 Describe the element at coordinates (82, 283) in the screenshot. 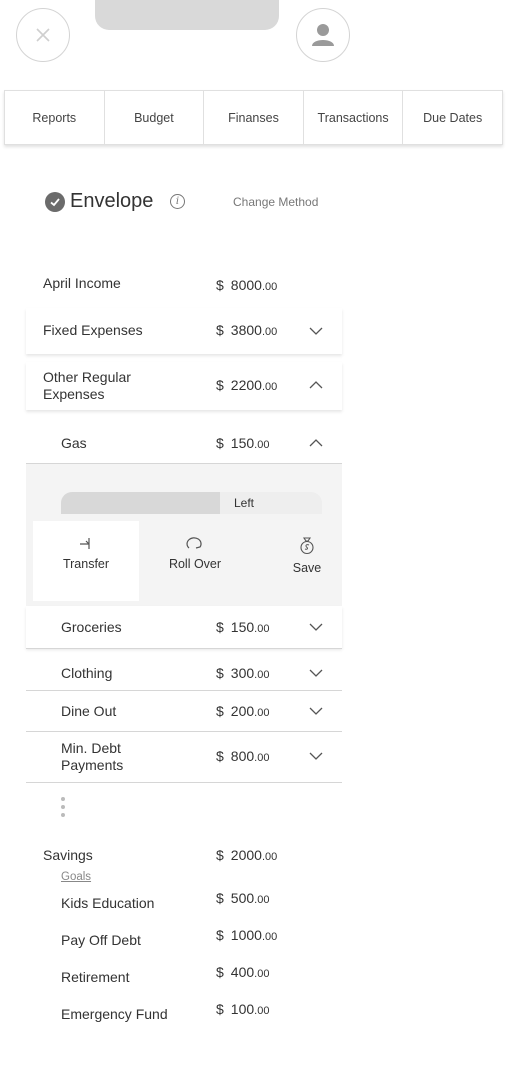

I see `income-label: April Income` at that location.